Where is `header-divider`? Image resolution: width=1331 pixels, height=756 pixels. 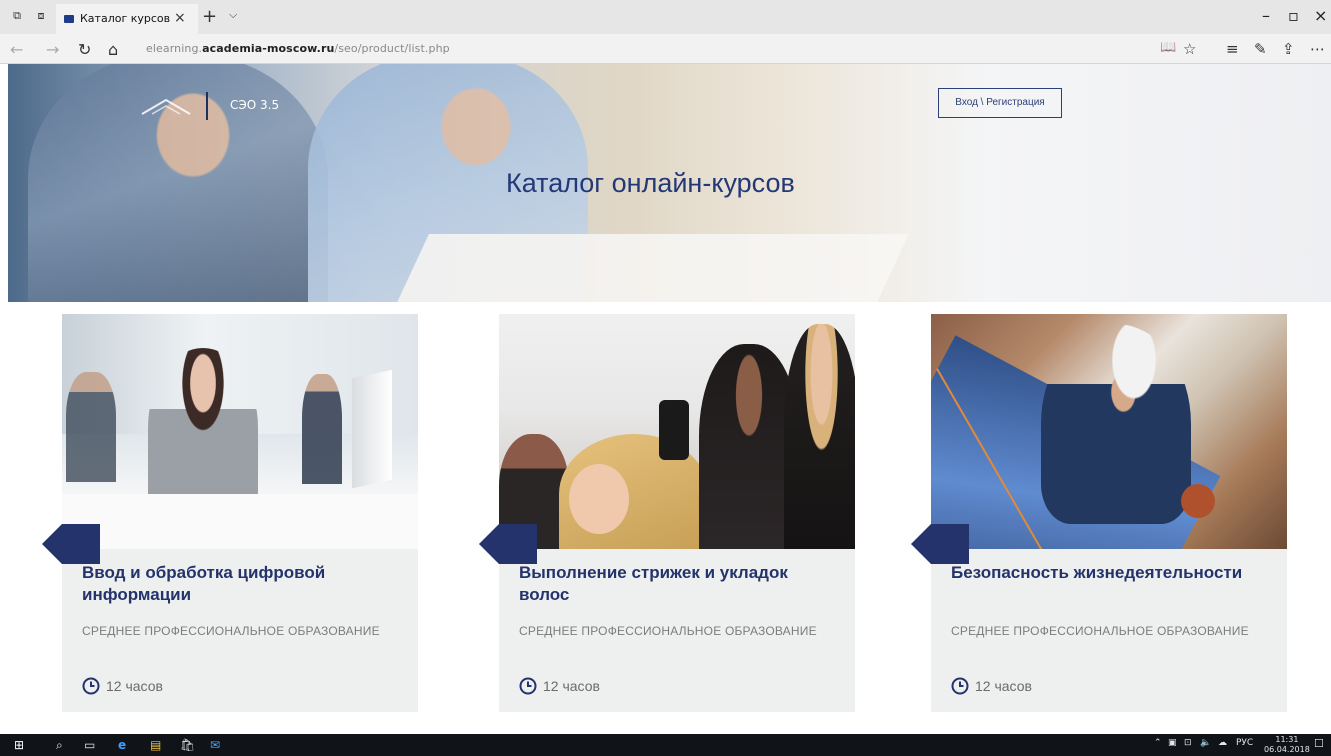 header-divider is located at coordinates (207, 106).